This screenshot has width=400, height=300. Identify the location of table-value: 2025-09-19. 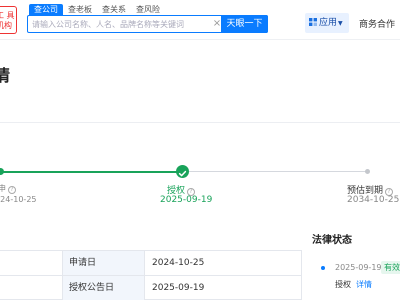
(223, 288).